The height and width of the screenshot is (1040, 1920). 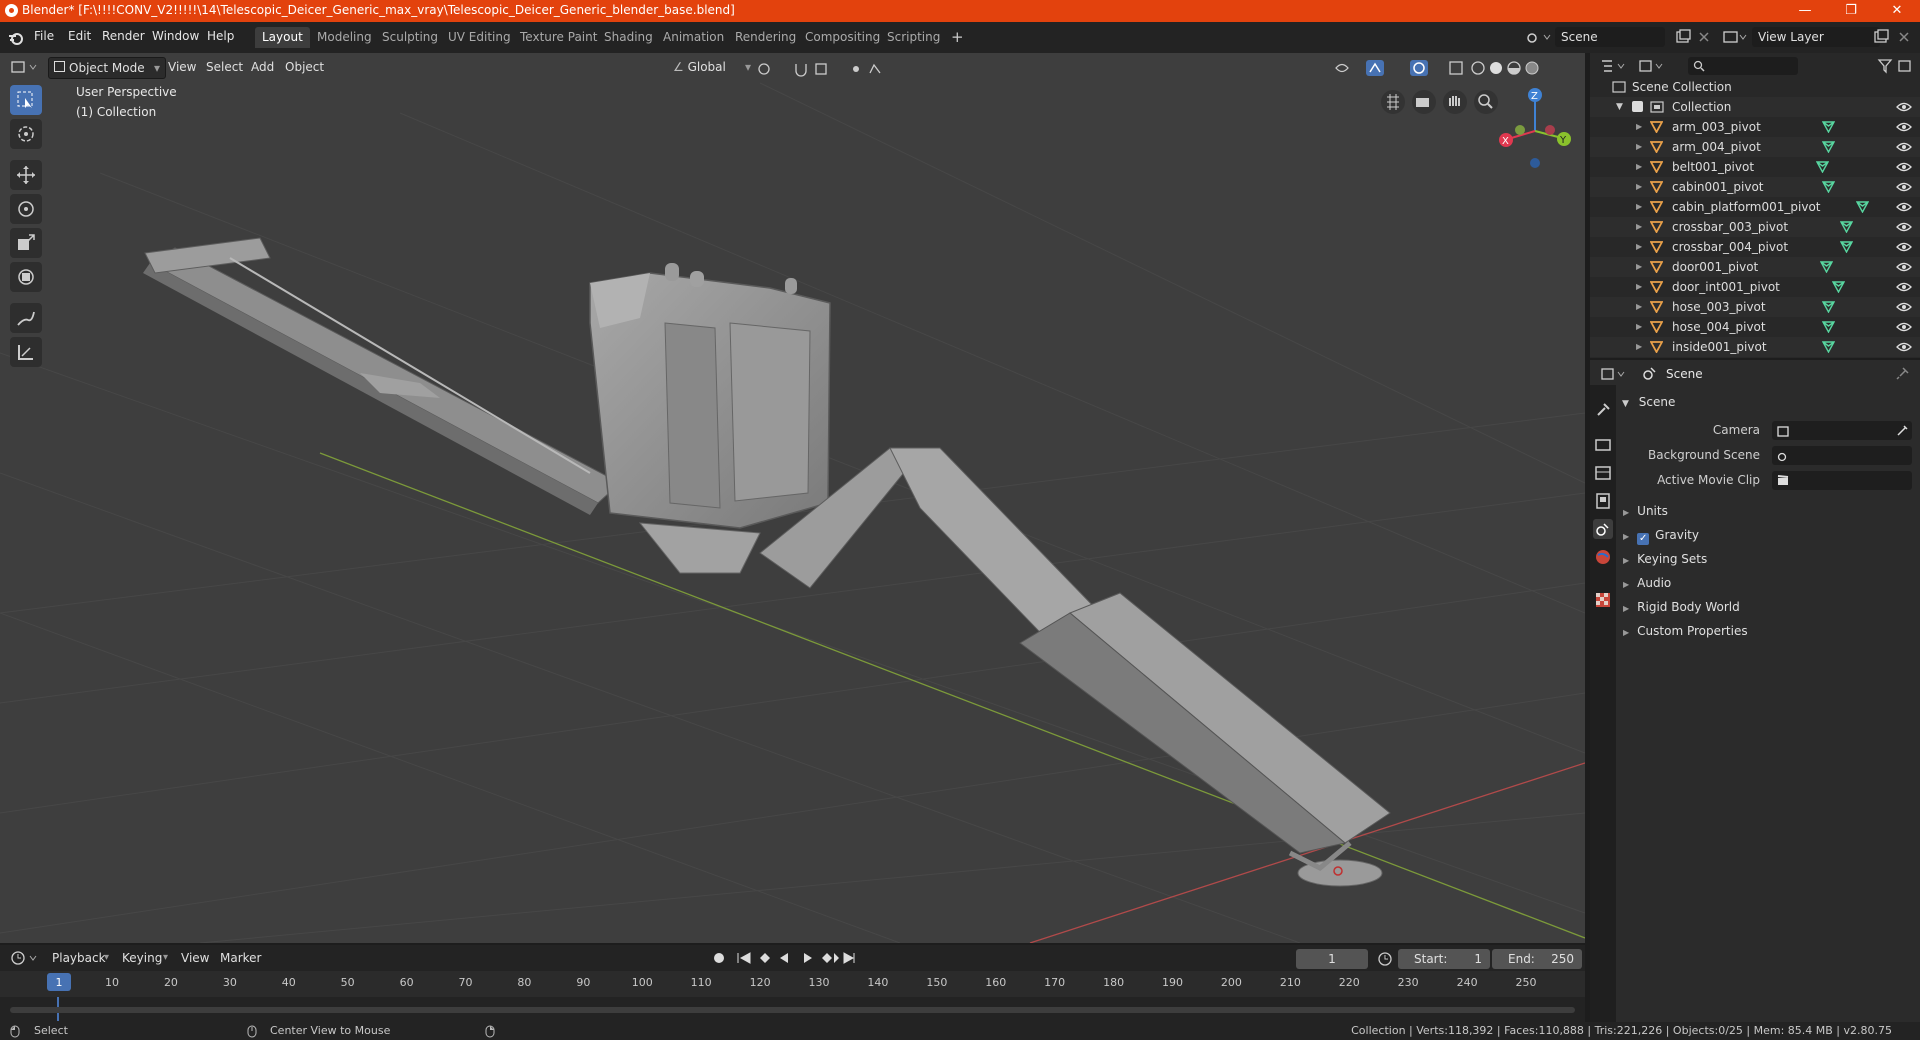 I want to click on add-workspace-button: +, so click(x=957, y=37).